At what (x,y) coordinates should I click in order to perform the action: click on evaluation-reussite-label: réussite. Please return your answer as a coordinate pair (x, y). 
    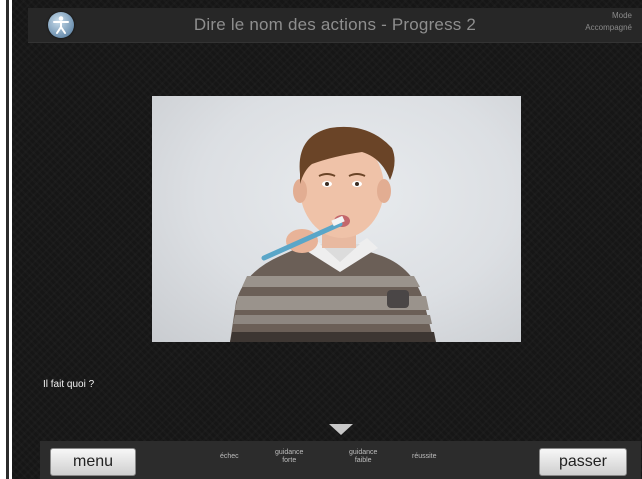
    Looking at the image, I should click on (424, 456).